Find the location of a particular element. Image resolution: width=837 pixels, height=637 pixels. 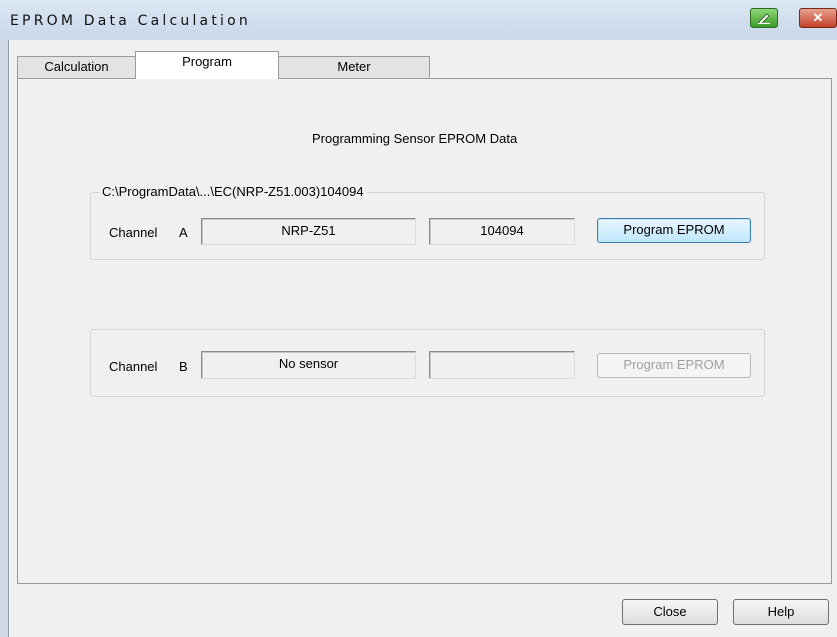

channel-a-label: Channel is located at coordinates (133, 232).